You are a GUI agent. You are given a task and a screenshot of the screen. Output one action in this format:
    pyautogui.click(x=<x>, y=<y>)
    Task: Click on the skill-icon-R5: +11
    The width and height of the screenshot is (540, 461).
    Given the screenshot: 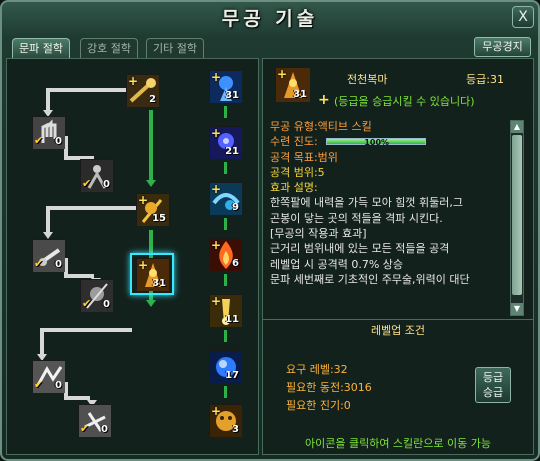 What is the action you would take?
    pyautogui.click(x=225, y=310)
    